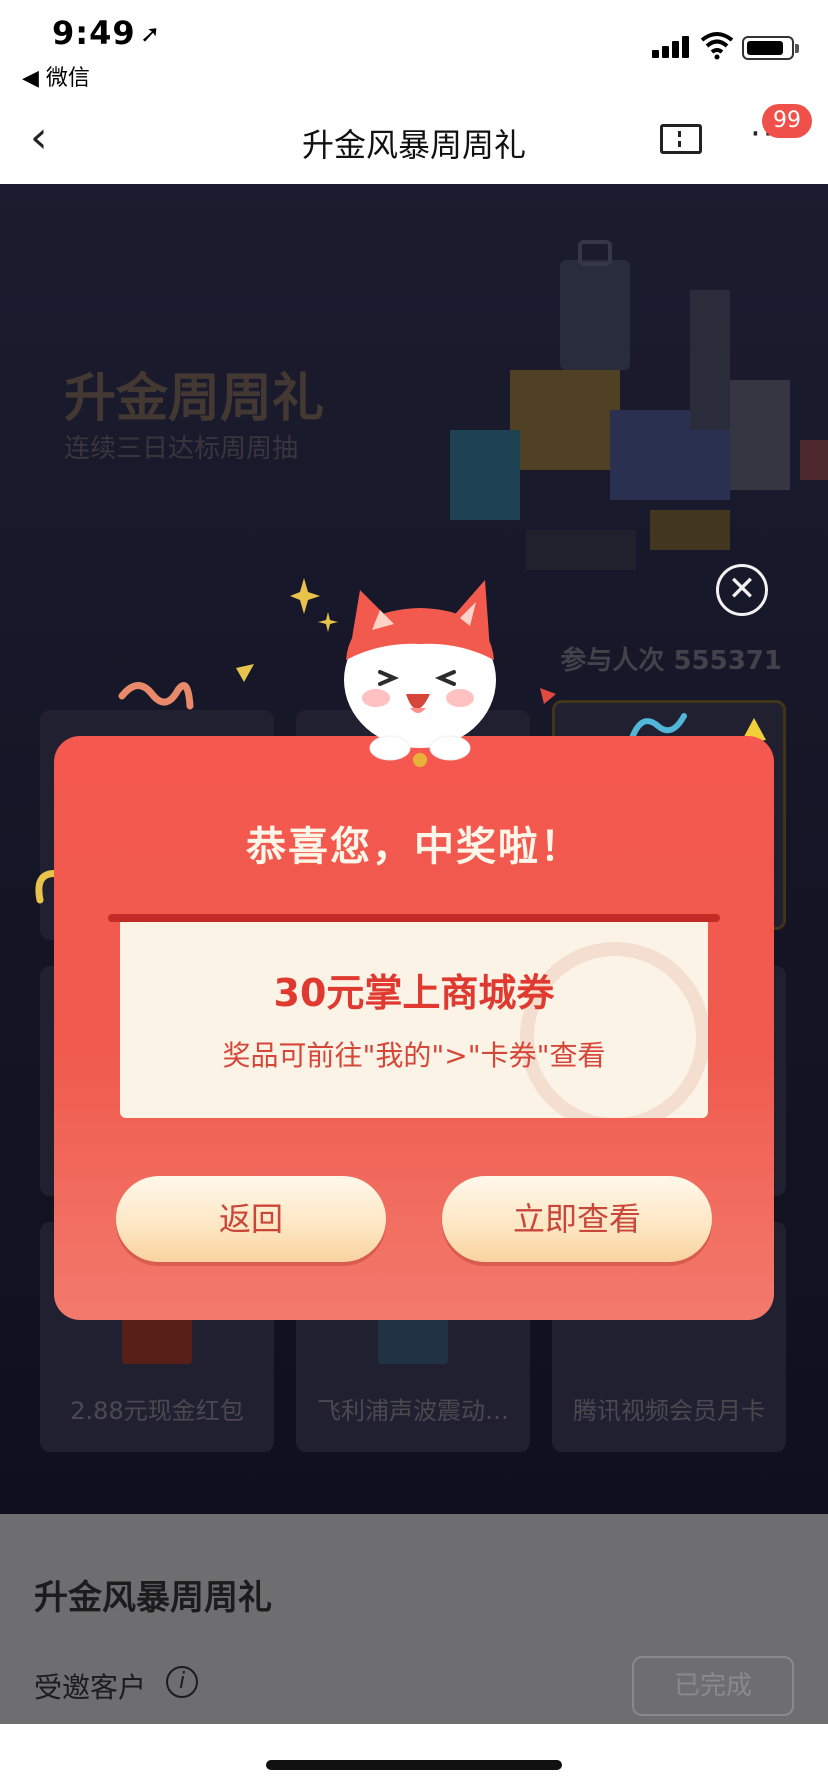 This screenshot has width=828, height=1792. Describe the element at coordinates (681, 139) in the screenshot. I see `ticket-icon` at that location.